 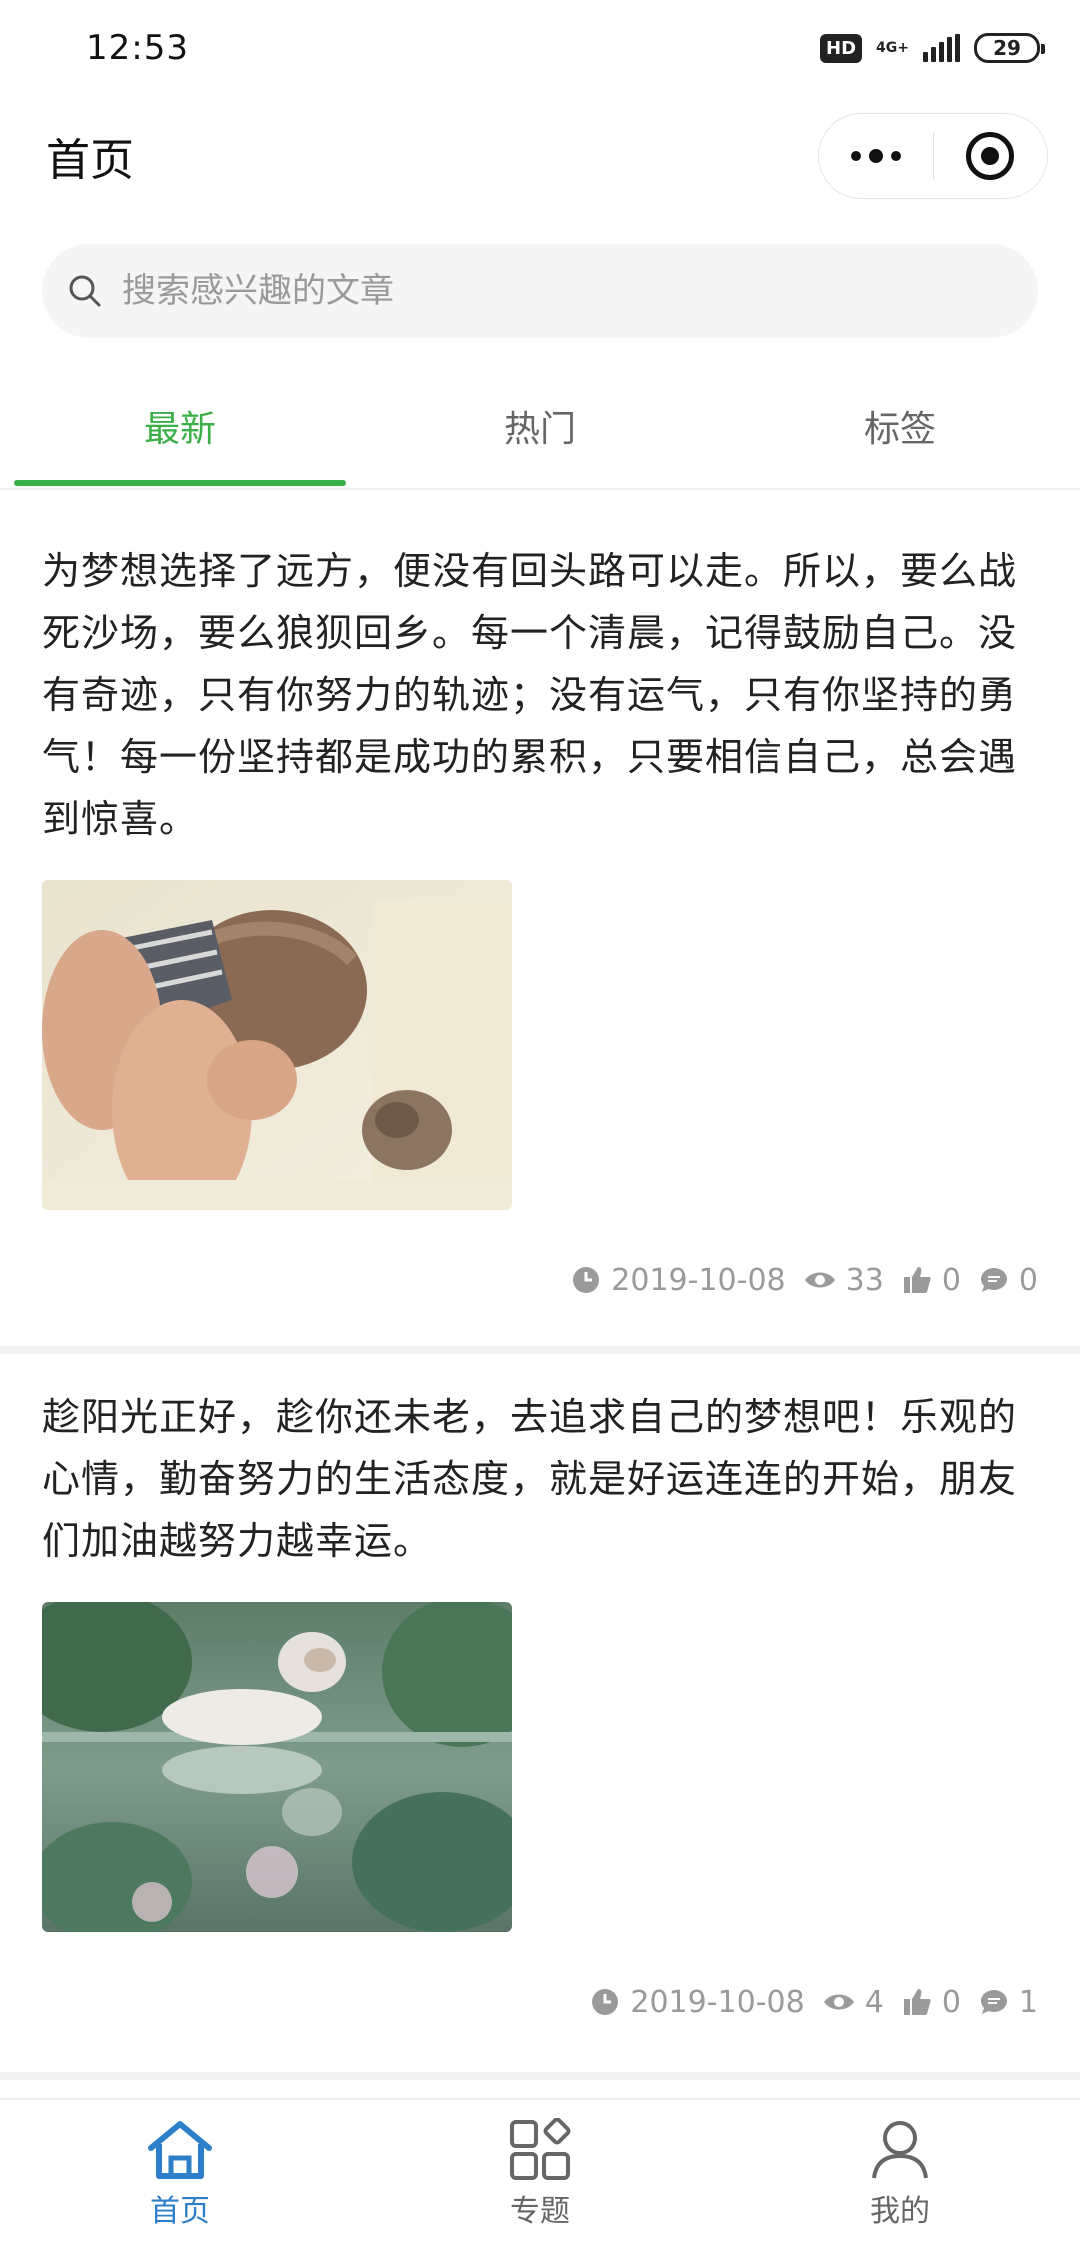 I want to click on battery-icon: 29, so click(x=1009, y=48).